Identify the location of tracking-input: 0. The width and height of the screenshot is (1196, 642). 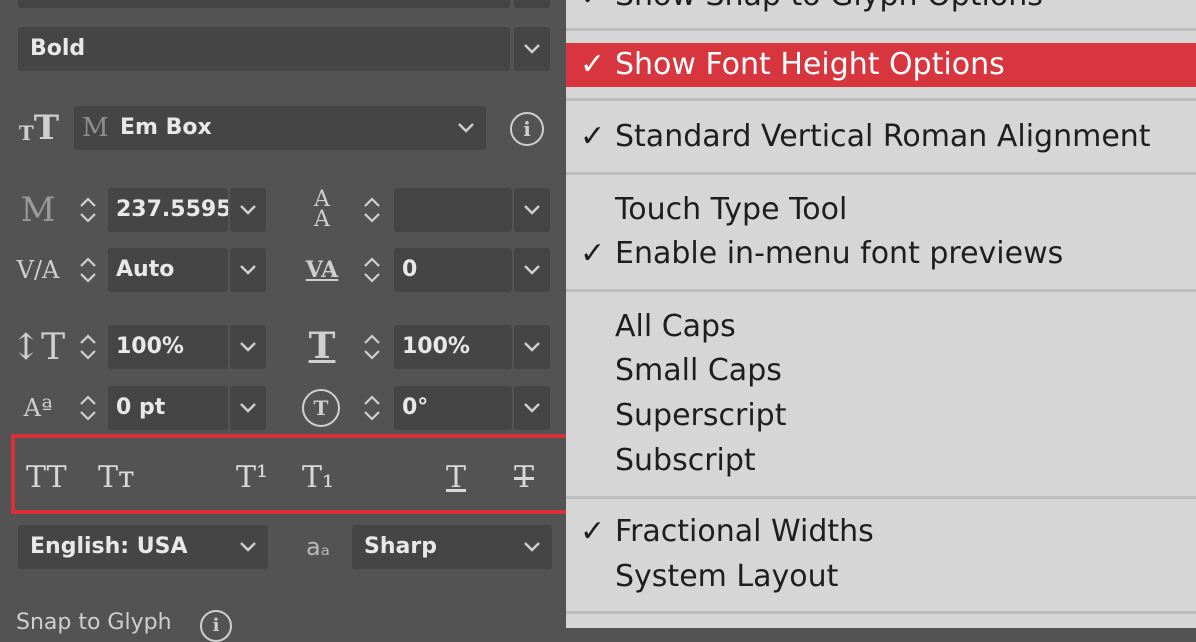
(453, 270).